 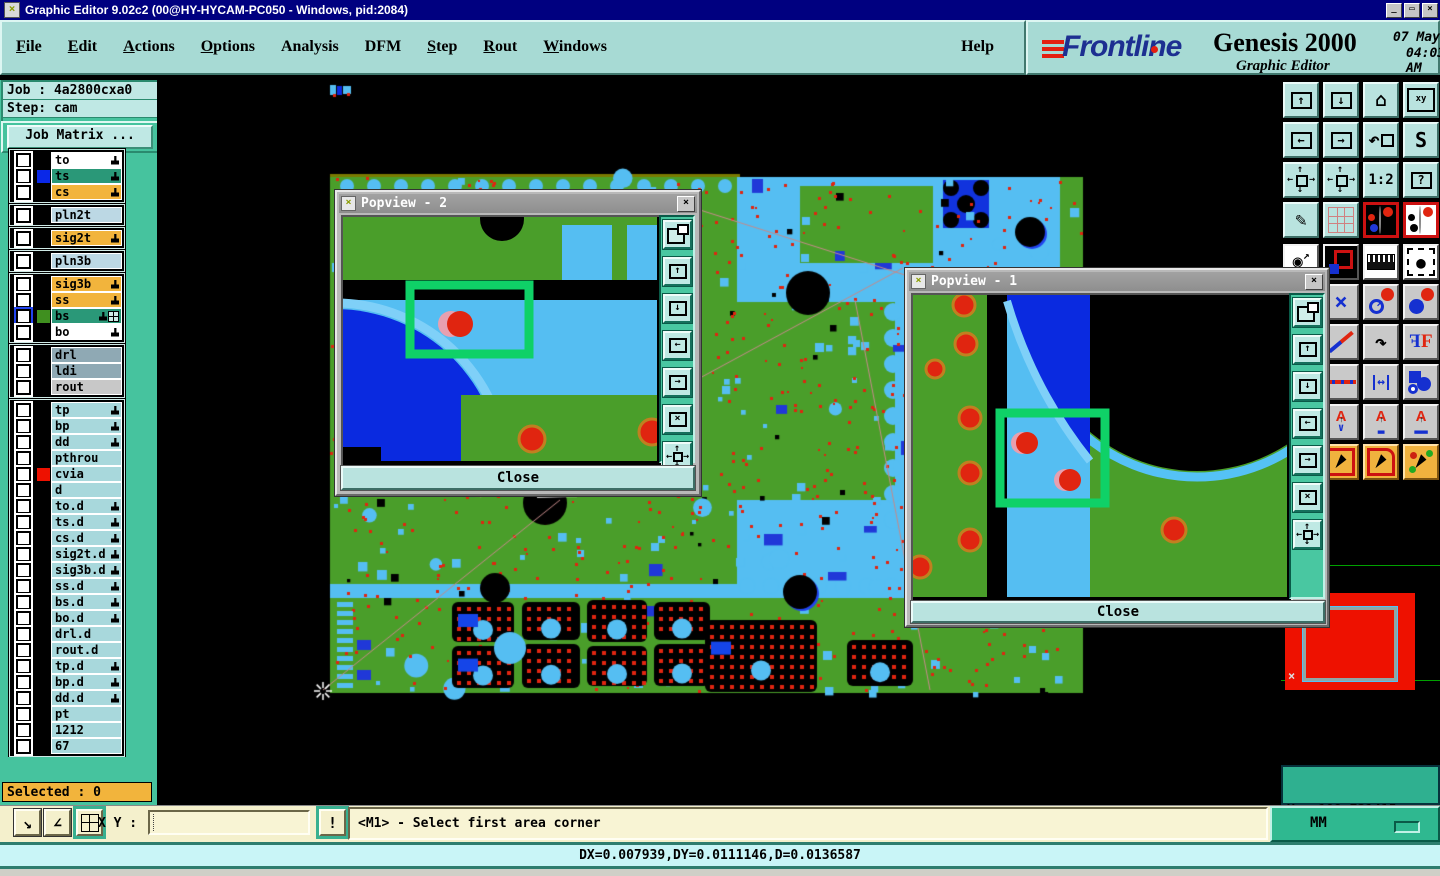 What do you see at coordinates (86, 192) in the screenshot?
I see `layer-name-cs: cs` at bounding box center [86, 192].